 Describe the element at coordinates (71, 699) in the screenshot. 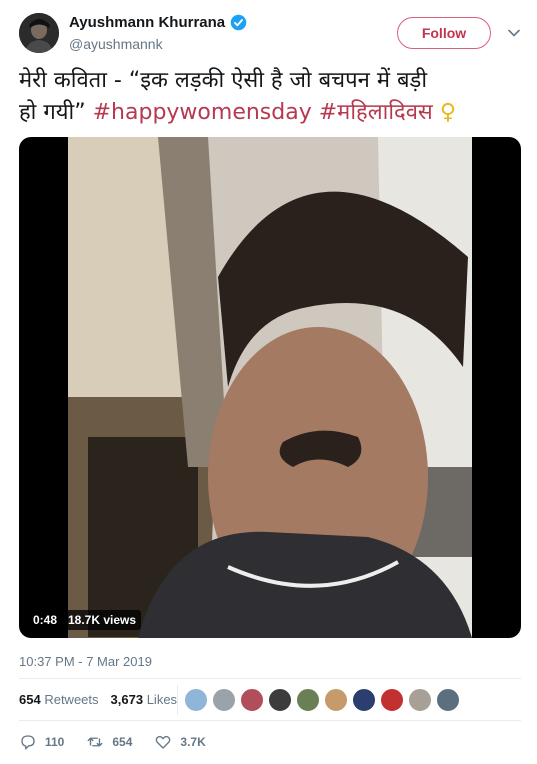

I see `retweets-label: Retweets` at that location.